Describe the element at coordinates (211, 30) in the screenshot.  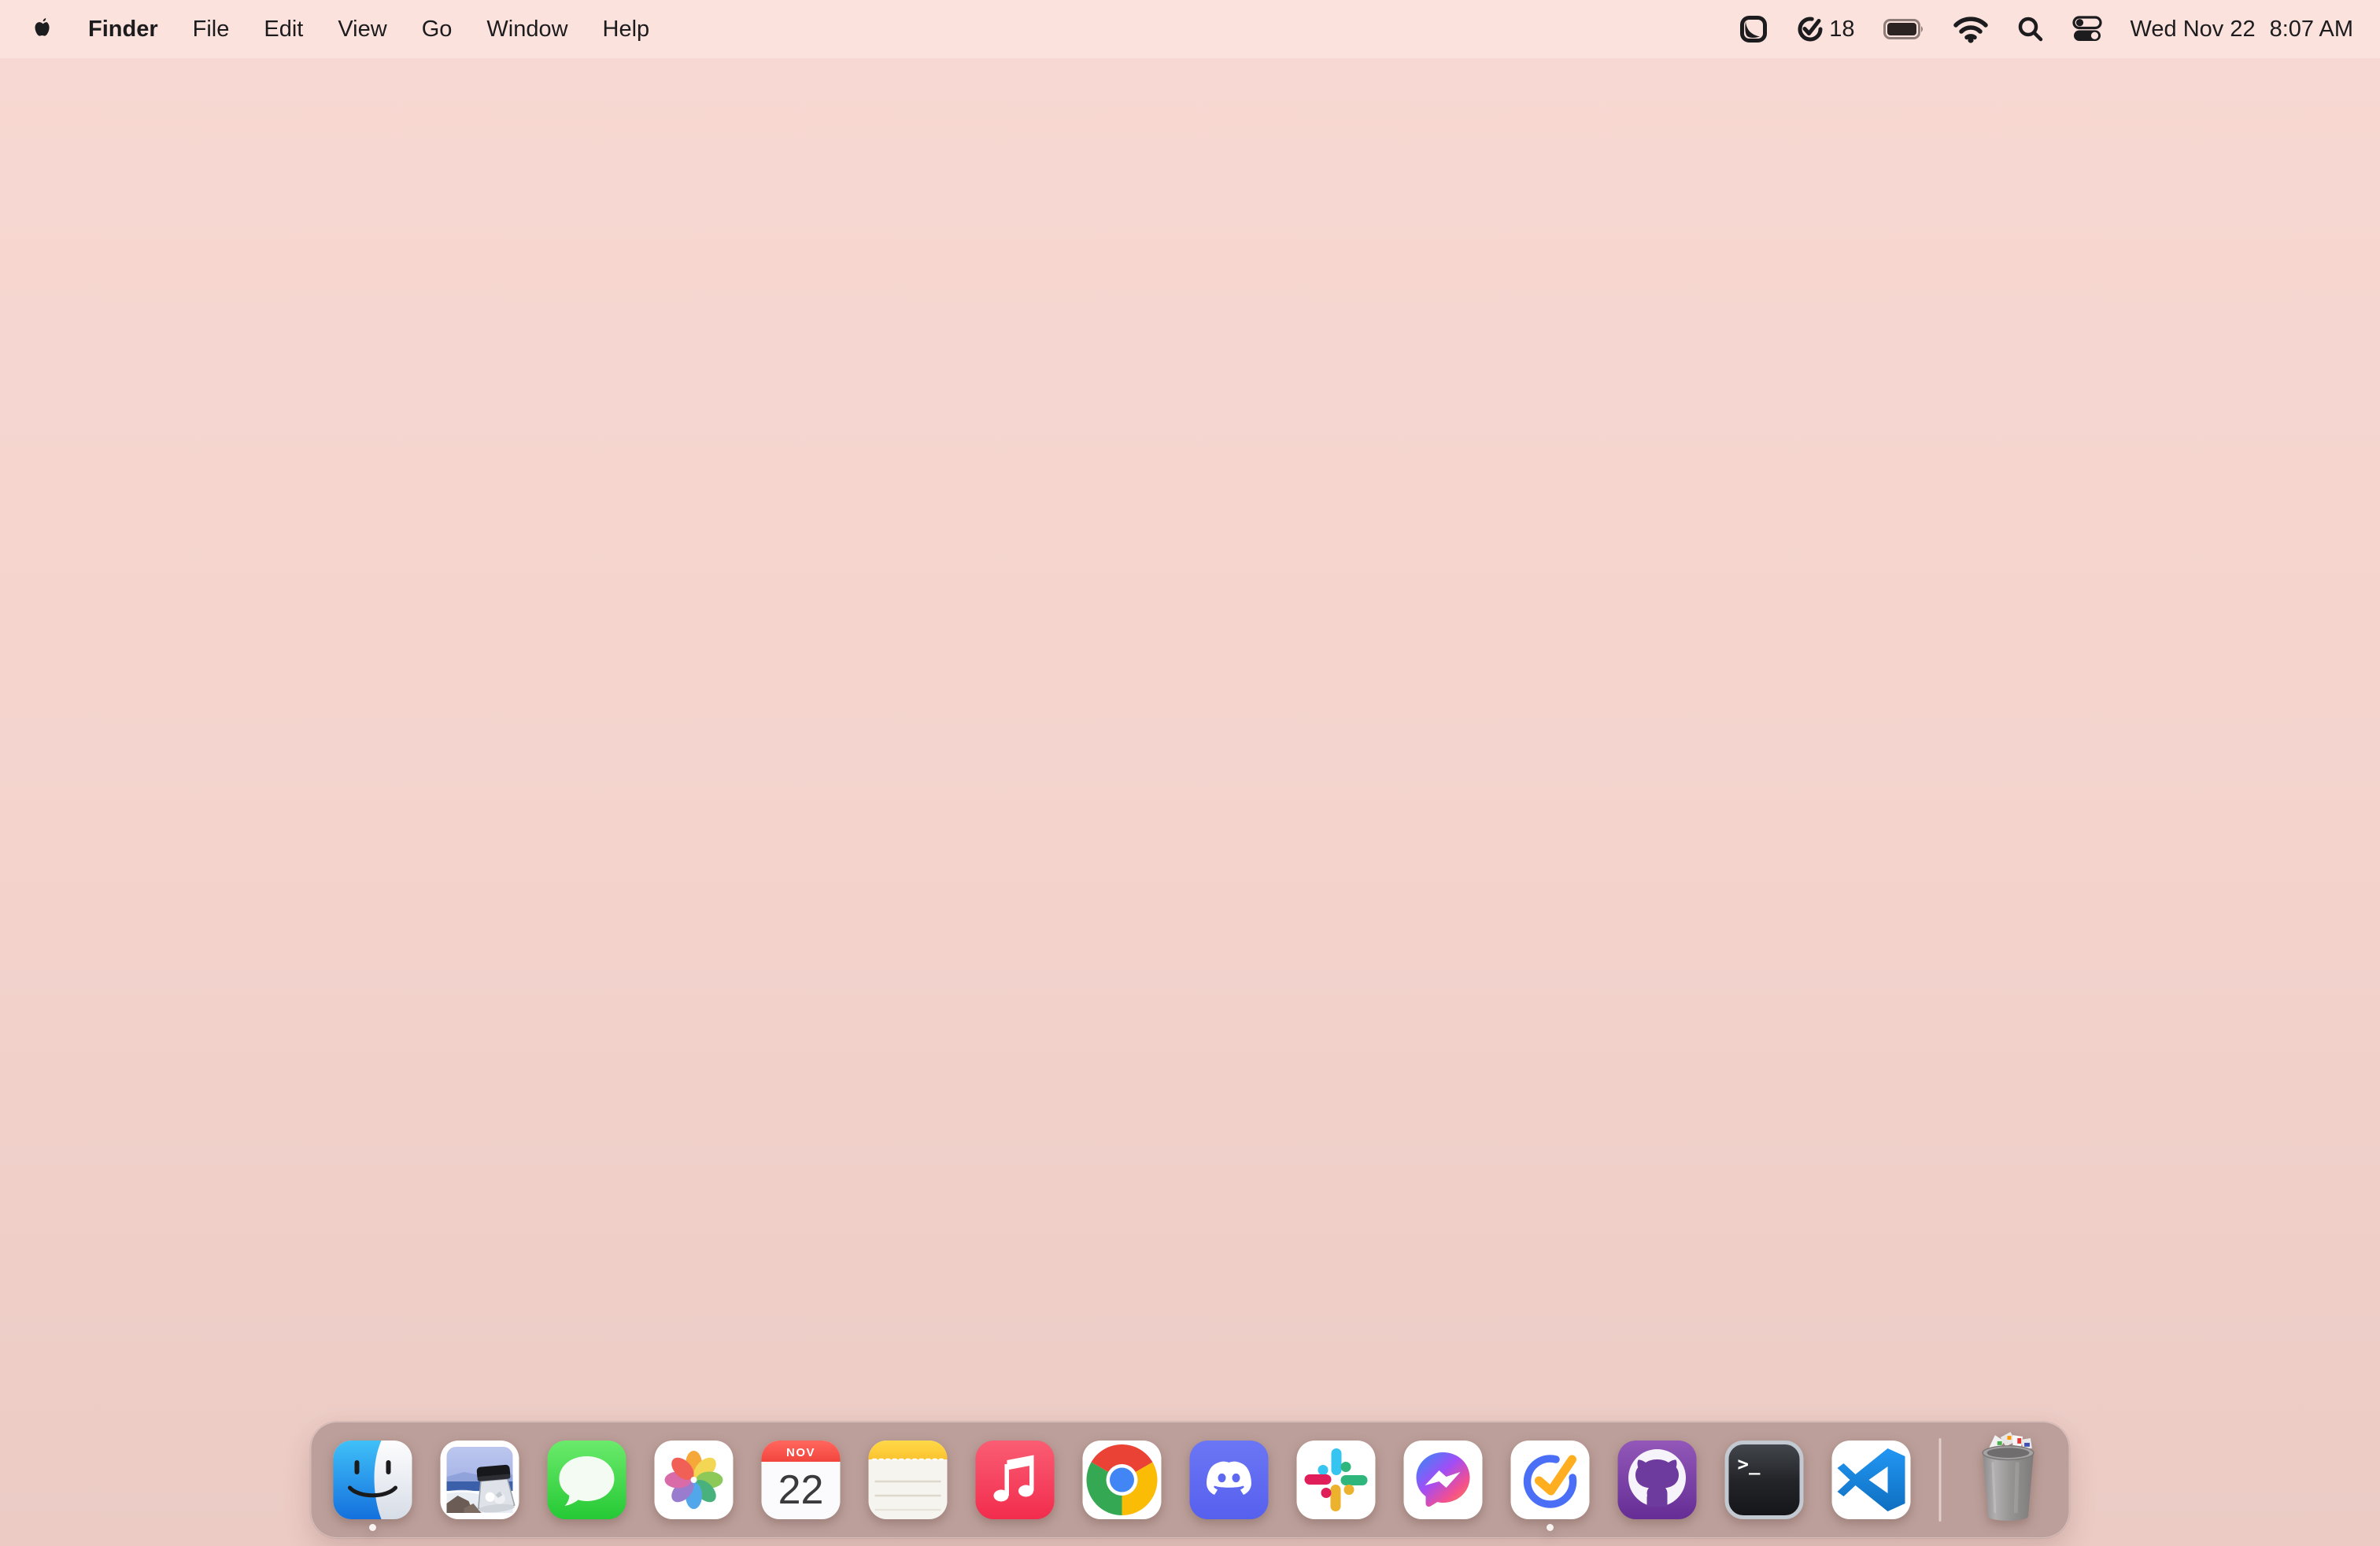
I see `menu-file: File` at that location.